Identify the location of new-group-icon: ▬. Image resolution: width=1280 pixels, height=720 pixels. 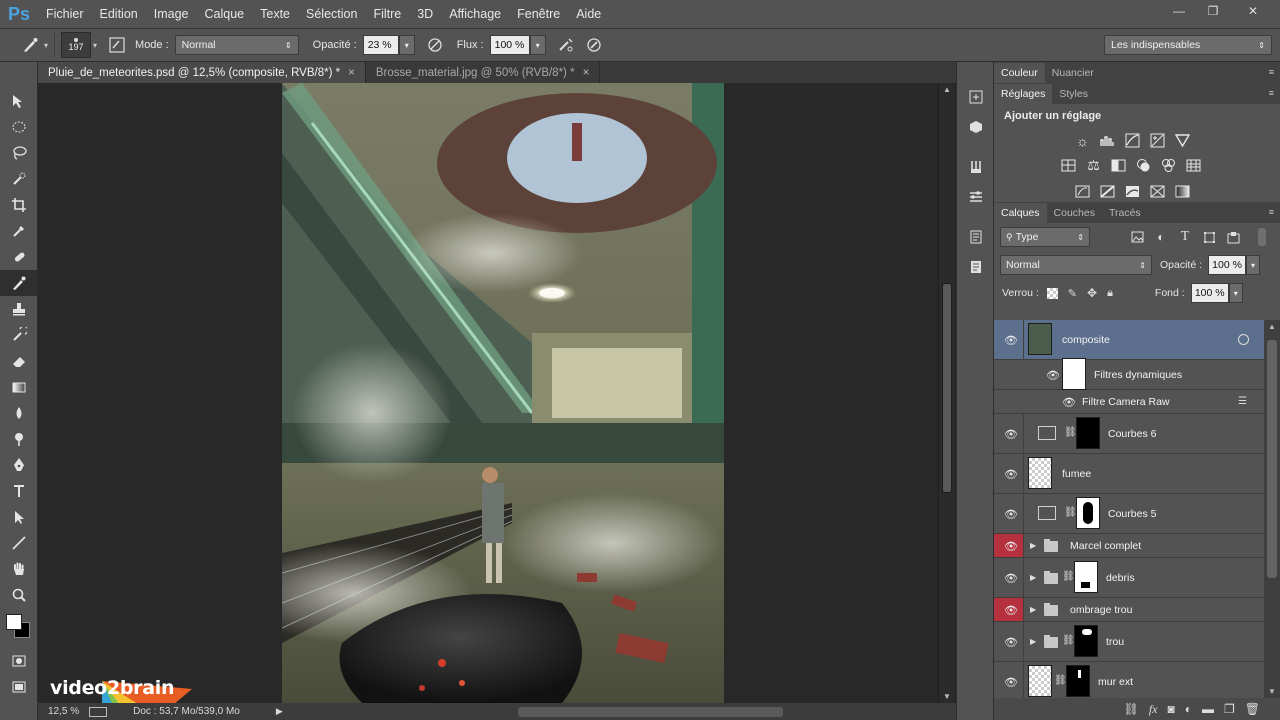
(1208, 709).